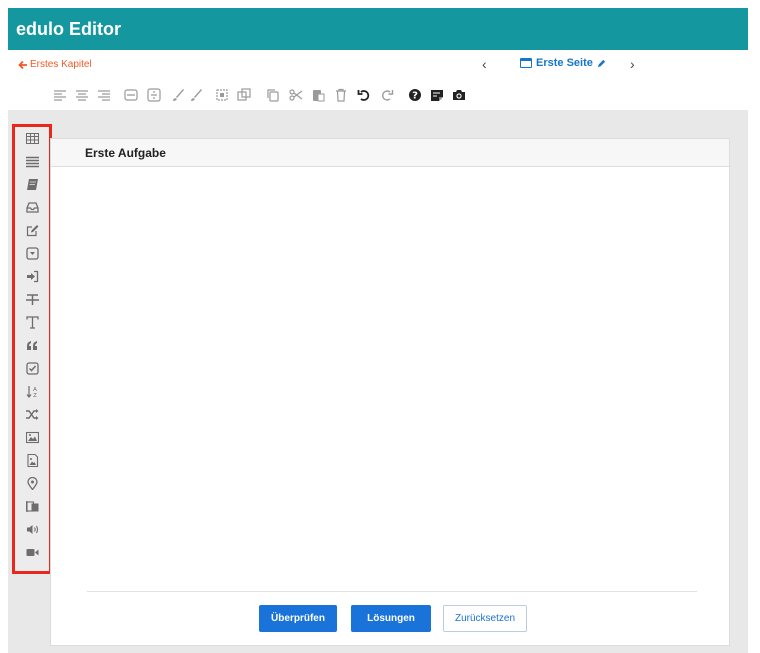  I want to click on image-file-icon, so click(32, 460).